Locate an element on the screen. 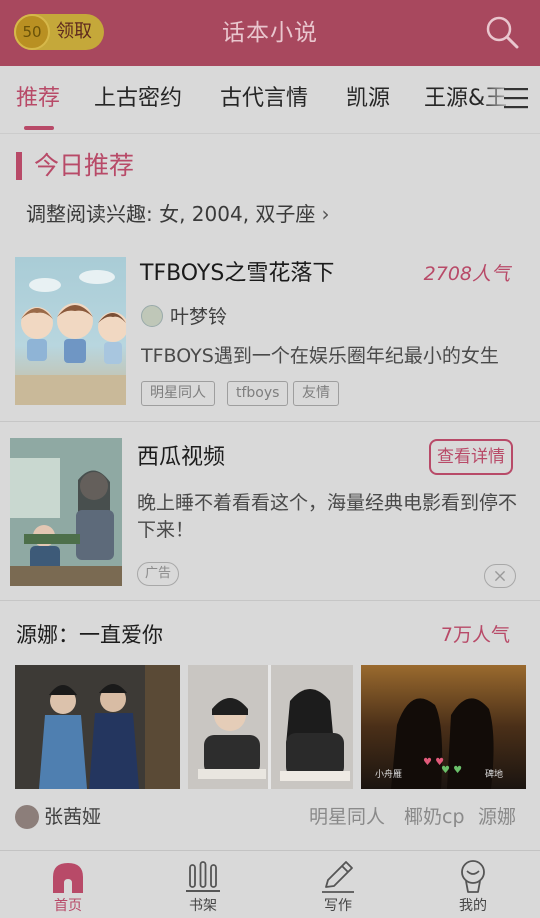 The height and width of the screenshot is (918, 540). section-title: 今日推荐 is located at coordinates (84, 165).